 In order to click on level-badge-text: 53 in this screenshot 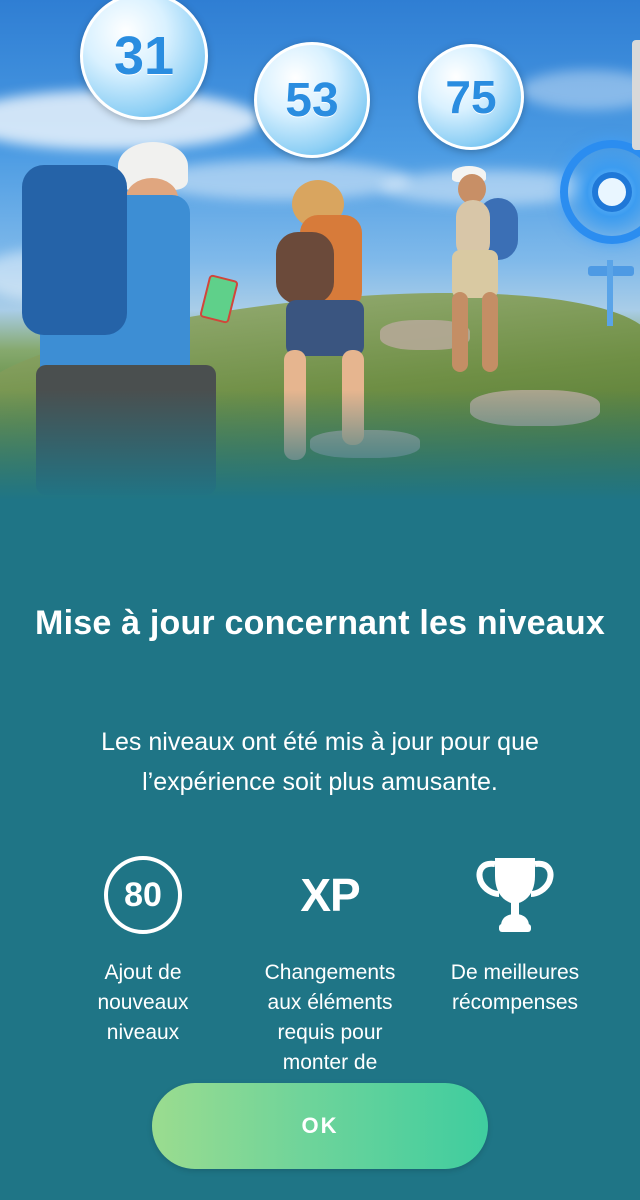, I will do `click(312, 100)`.